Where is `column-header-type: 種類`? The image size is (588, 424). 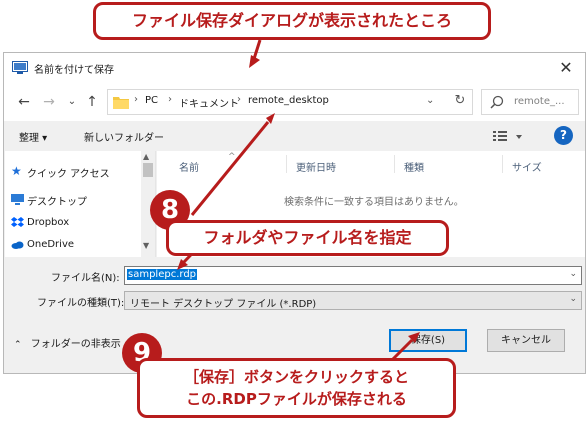
column-header-type: 種類 is located at coordinates (414, 166).